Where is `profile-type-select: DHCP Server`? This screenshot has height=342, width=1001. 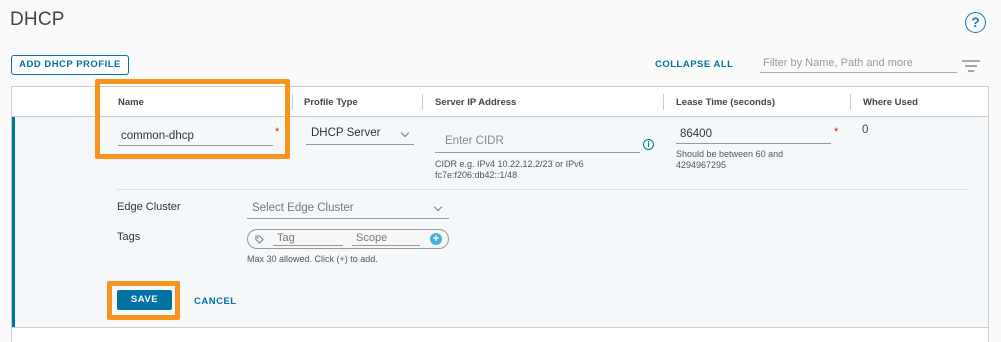
profile-type-select: DHCP Server is located at coordinates (360, 136).